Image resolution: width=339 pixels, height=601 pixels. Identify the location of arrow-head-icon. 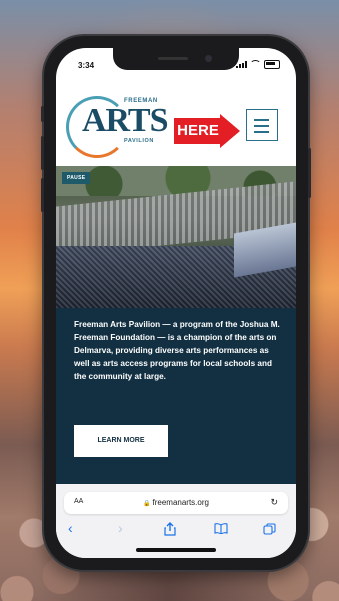
(230, 131).